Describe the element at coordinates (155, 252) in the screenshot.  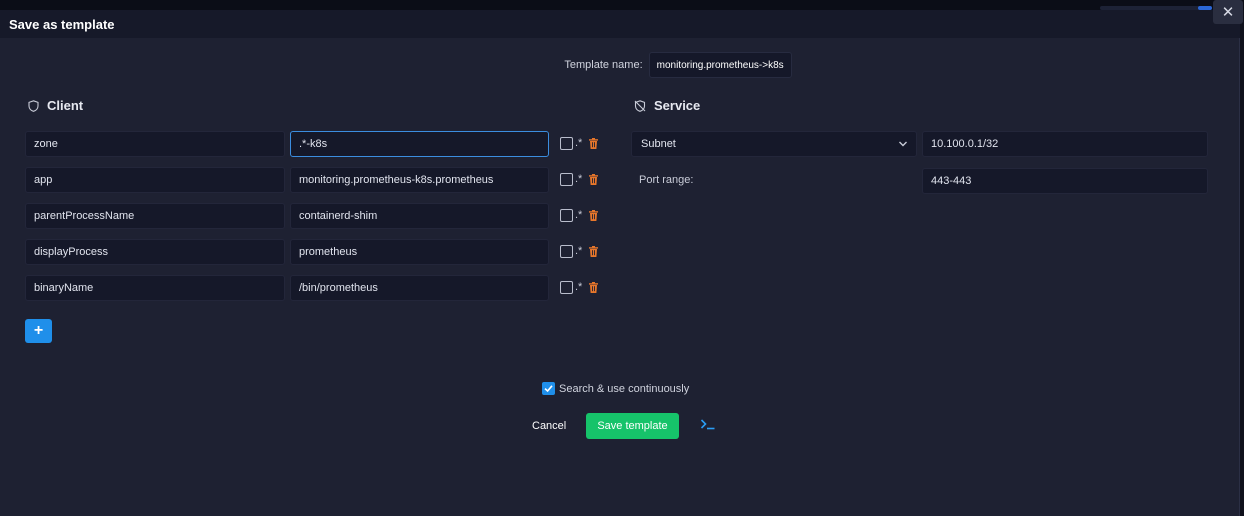
I see `client-key-field: displayProcess` at that location.